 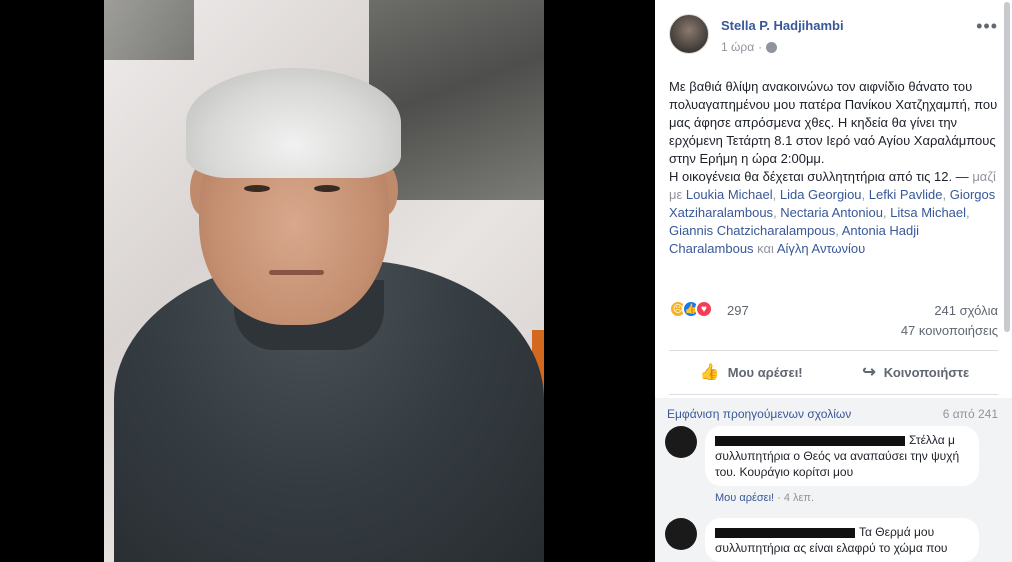 What do you see at coordinates (928, 212) in the screenshot?
I see `tagged-person-6: Litsa Michael` at bounding box center [928, 212].